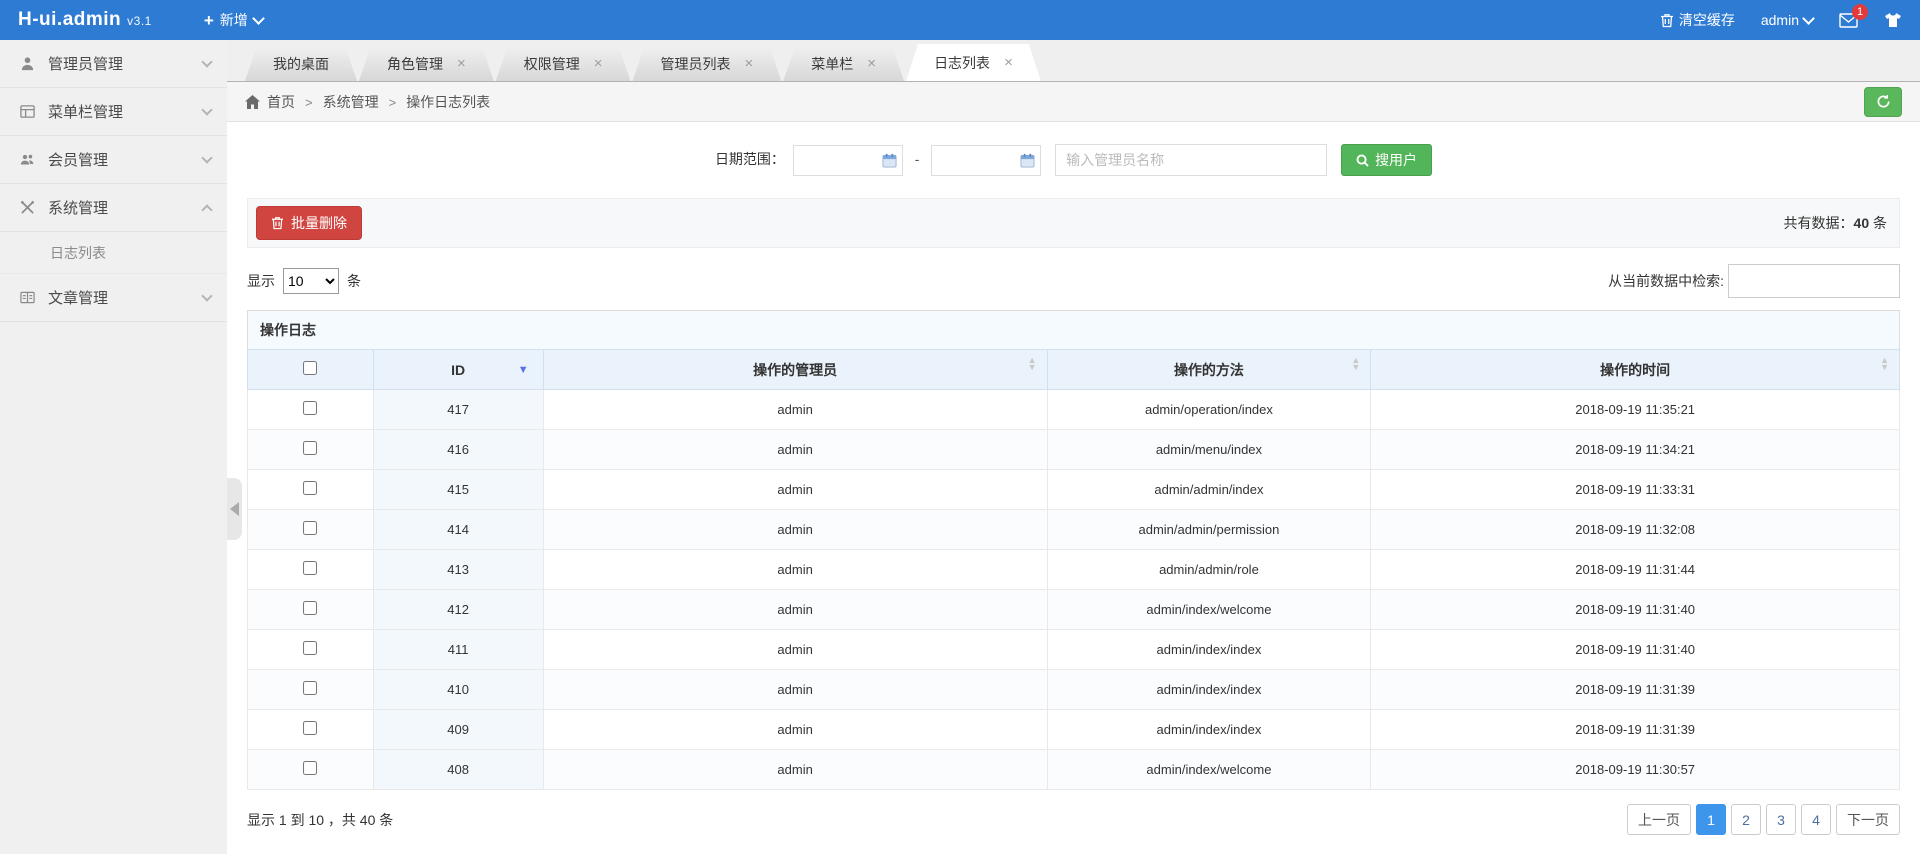  Describe the element at coordinates (1073, 61) in the screenshot. I see `tab-strip: 我的桌面 角色管理 × 权限管理 × 管理员列表 × 菜单栏 × 日志列表 ×` at that location.